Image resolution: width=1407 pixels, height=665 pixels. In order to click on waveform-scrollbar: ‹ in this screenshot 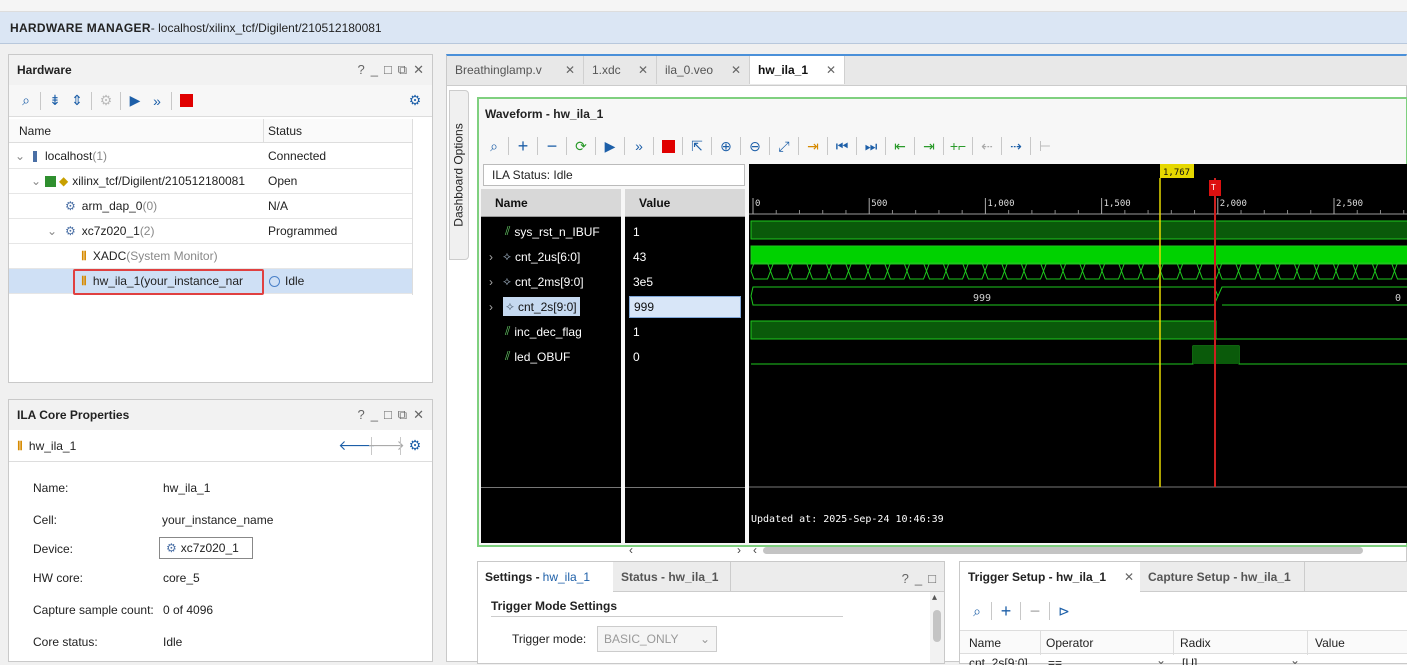, I will do `click(1078, 550)`.